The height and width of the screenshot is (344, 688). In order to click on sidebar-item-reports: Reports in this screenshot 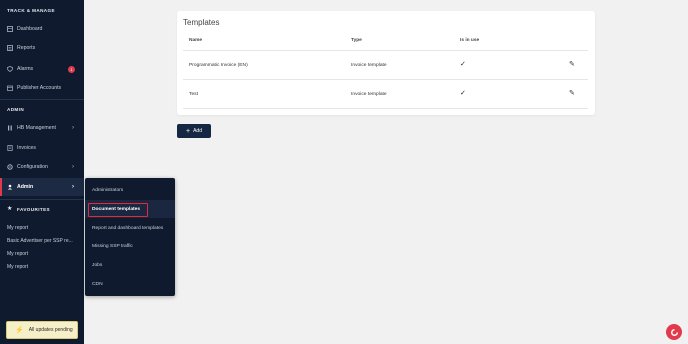, I will do `click(42, 48)`.